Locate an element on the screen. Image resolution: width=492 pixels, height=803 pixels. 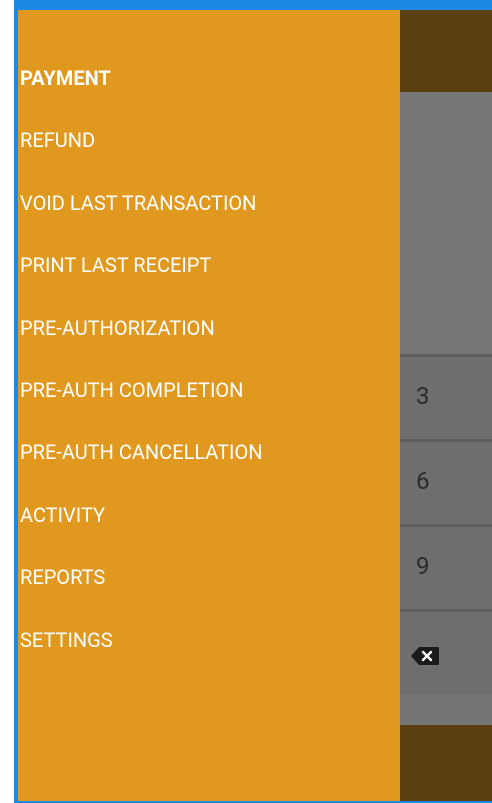
menu-item-payment: PAYMENT is located at coordinates (205, 78).